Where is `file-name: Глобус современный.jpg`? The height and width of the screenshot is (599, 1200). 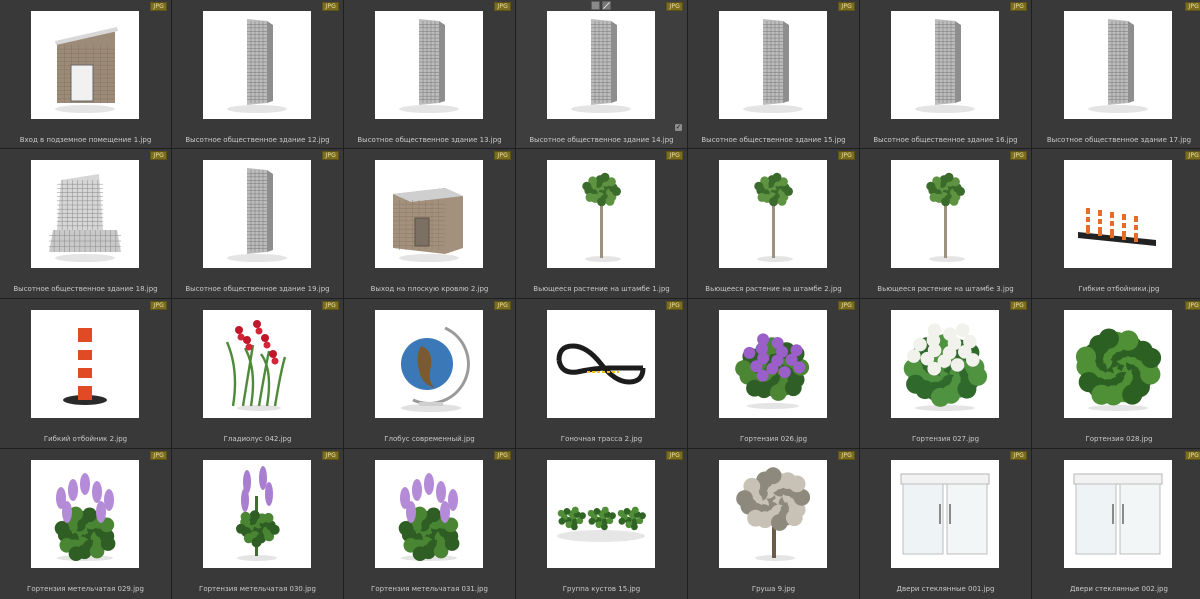 file-name: Глобус современный.jpg is located at coordinates (429, 439).